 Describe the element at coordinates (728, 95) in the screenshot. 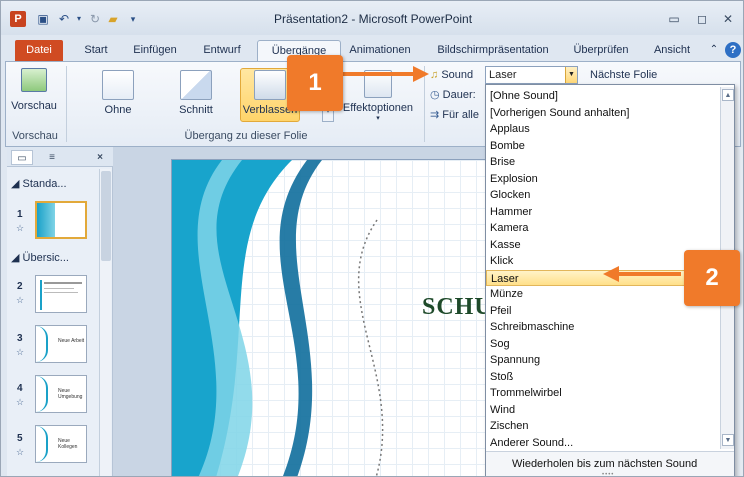

I see `scroll-up-icon: ▲` at that location.